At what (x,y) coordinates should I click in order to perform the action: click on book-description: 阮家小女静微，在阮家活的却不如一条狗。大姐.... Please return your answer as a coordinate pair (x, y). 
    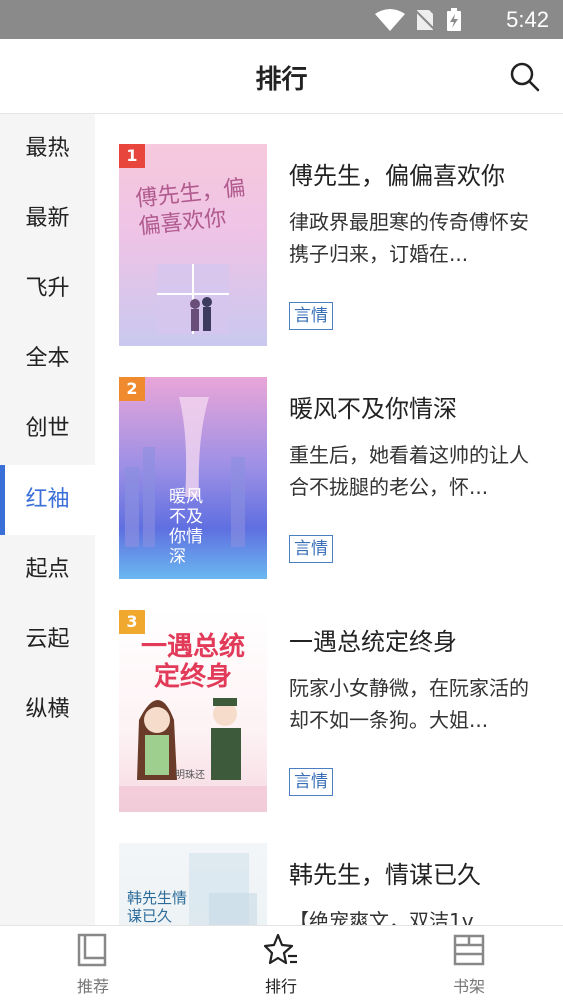
    Looking at the image, I should click on (409, 704).